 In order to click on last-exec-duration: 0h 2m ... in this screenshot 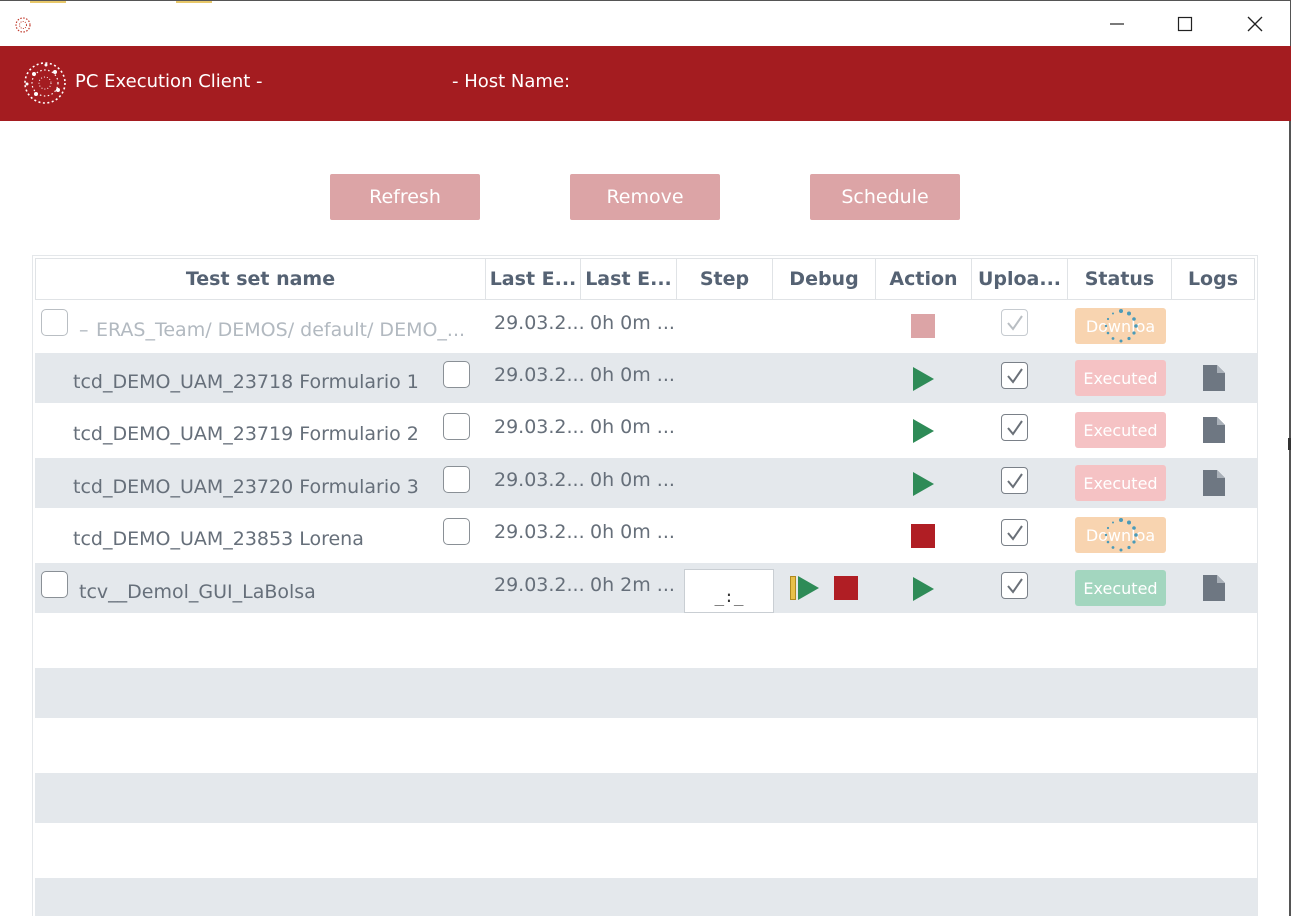, I will do `click(632, 585)`.